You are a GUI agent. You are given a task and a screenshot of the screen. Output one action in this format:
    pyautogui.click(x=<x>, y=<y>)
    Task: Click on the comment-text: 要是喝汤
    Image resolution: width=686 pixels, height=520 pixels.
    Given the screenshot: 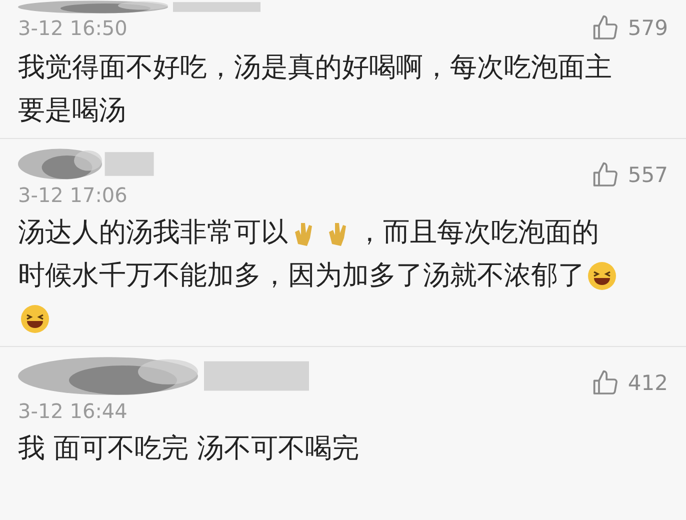 What is the action you would take?
    pyautogui.click(x=72, y=111)
    